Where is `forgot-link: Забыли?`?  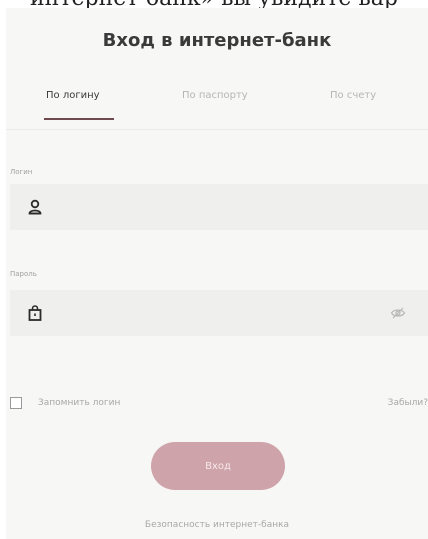
forgot-link: Забыли? is located at coordinates (408, 403).